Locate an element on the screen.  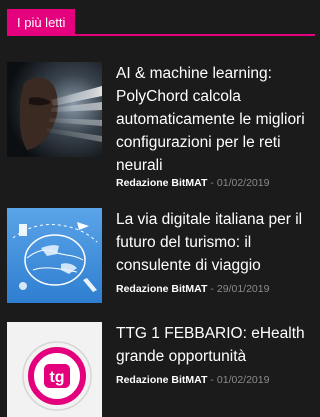
widget-header: I più letti is located at coordinates (157, 21).